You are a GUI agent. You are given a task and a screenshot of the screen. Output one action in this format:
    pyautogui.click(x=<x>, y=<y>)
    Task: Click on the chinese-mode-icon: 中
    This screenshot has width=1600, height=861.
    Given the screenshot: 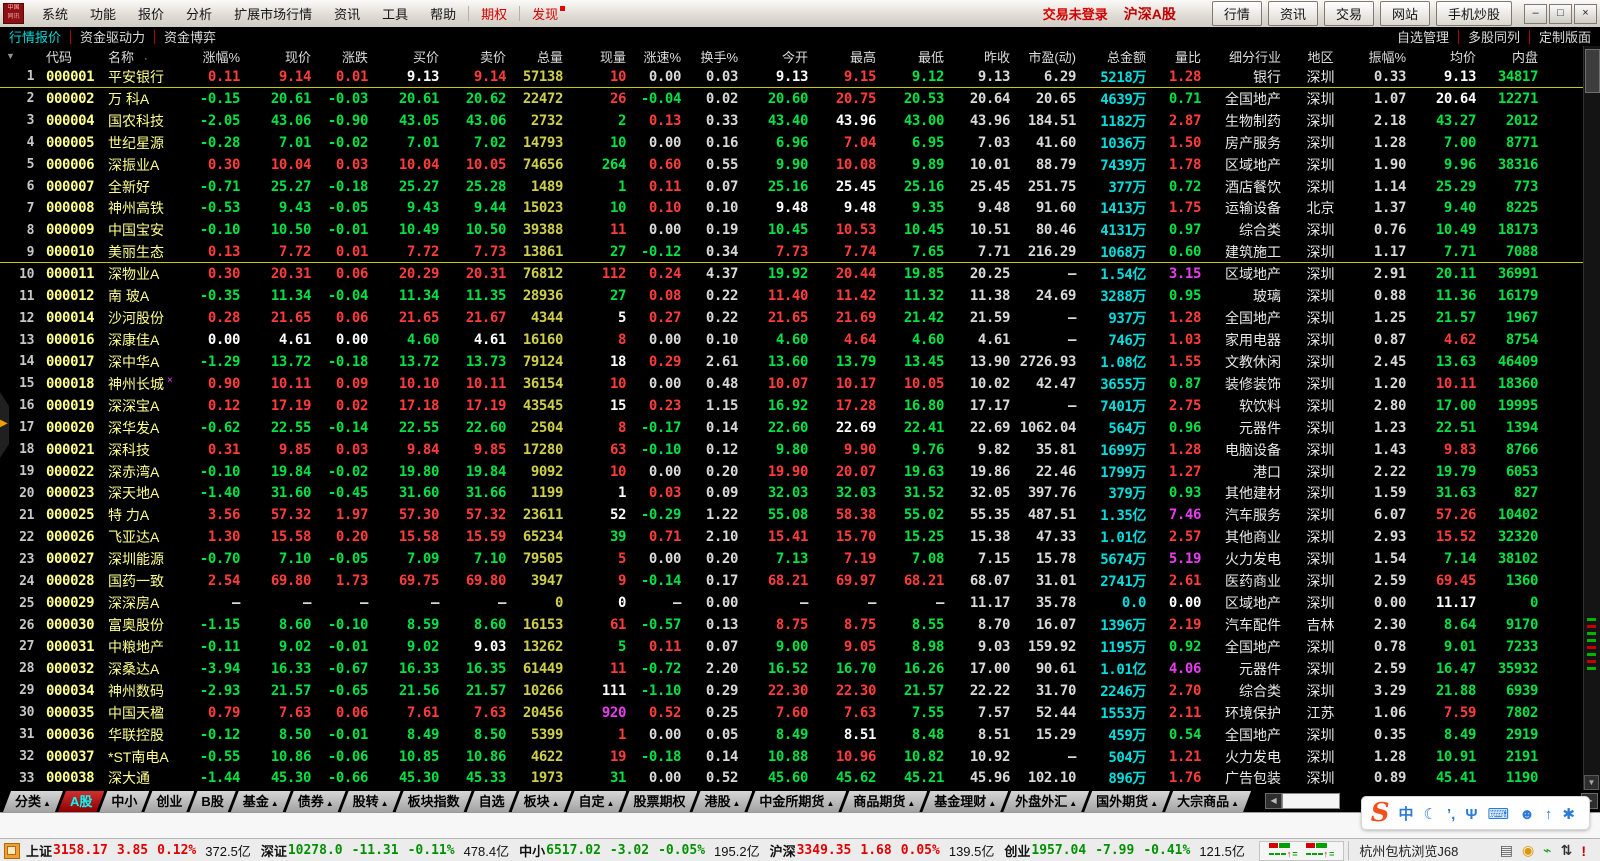 What is the action you would take?
    pyautogui.click(x=1406, y=814)
    